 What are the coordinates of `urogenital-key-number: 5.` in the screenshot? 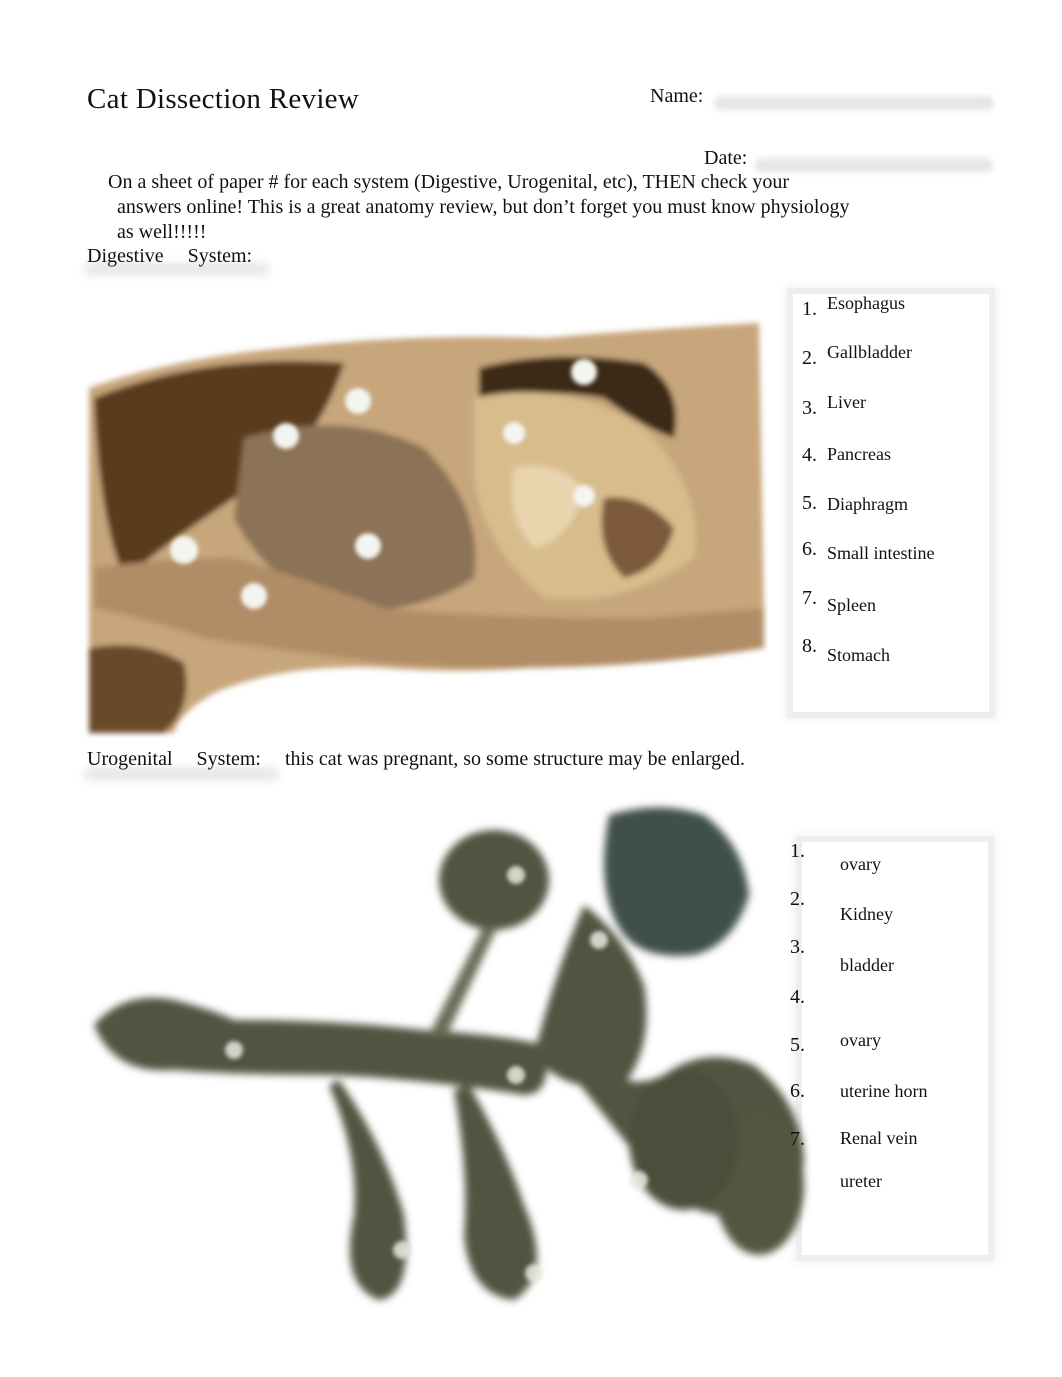 It's located at (797, 1045).